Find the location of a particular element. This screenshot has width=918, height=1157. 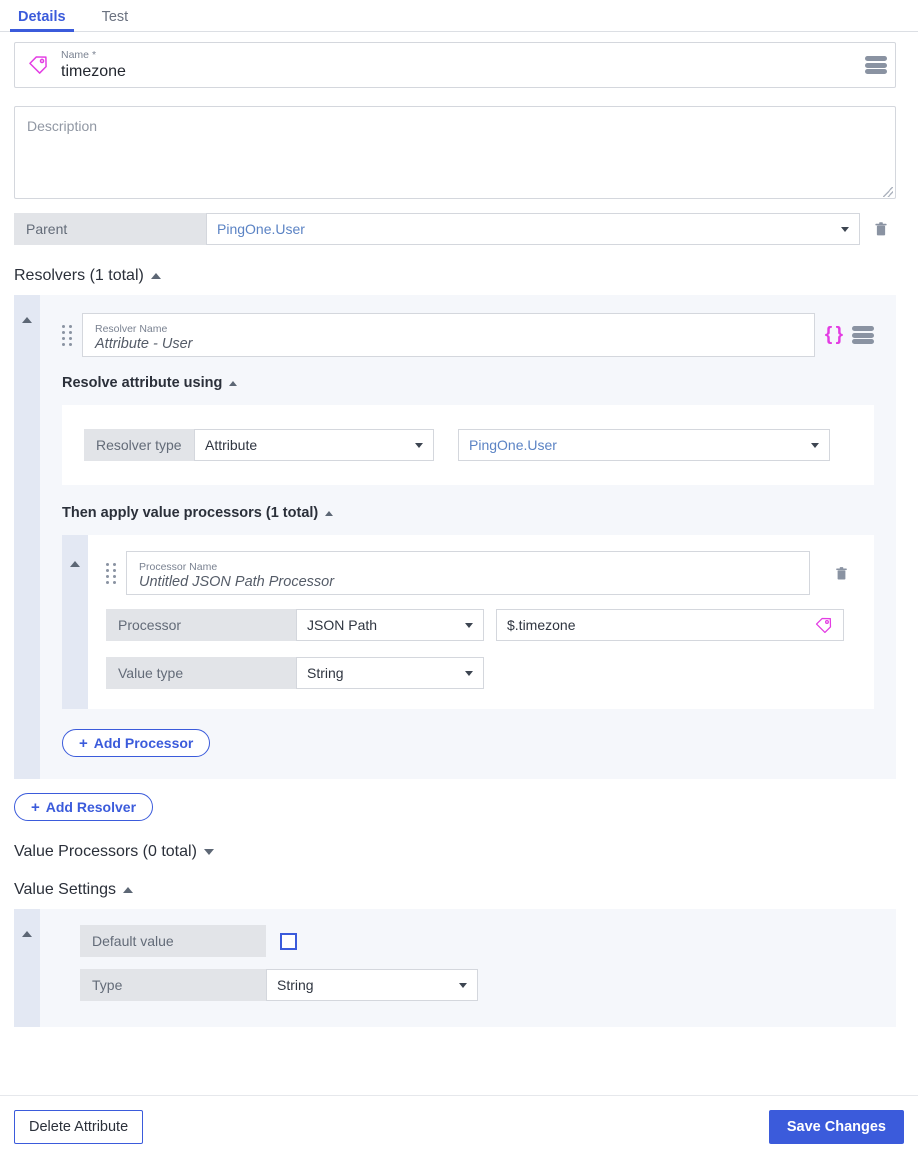

curly-braces-icon: { } is located at coordinates (834, 335).